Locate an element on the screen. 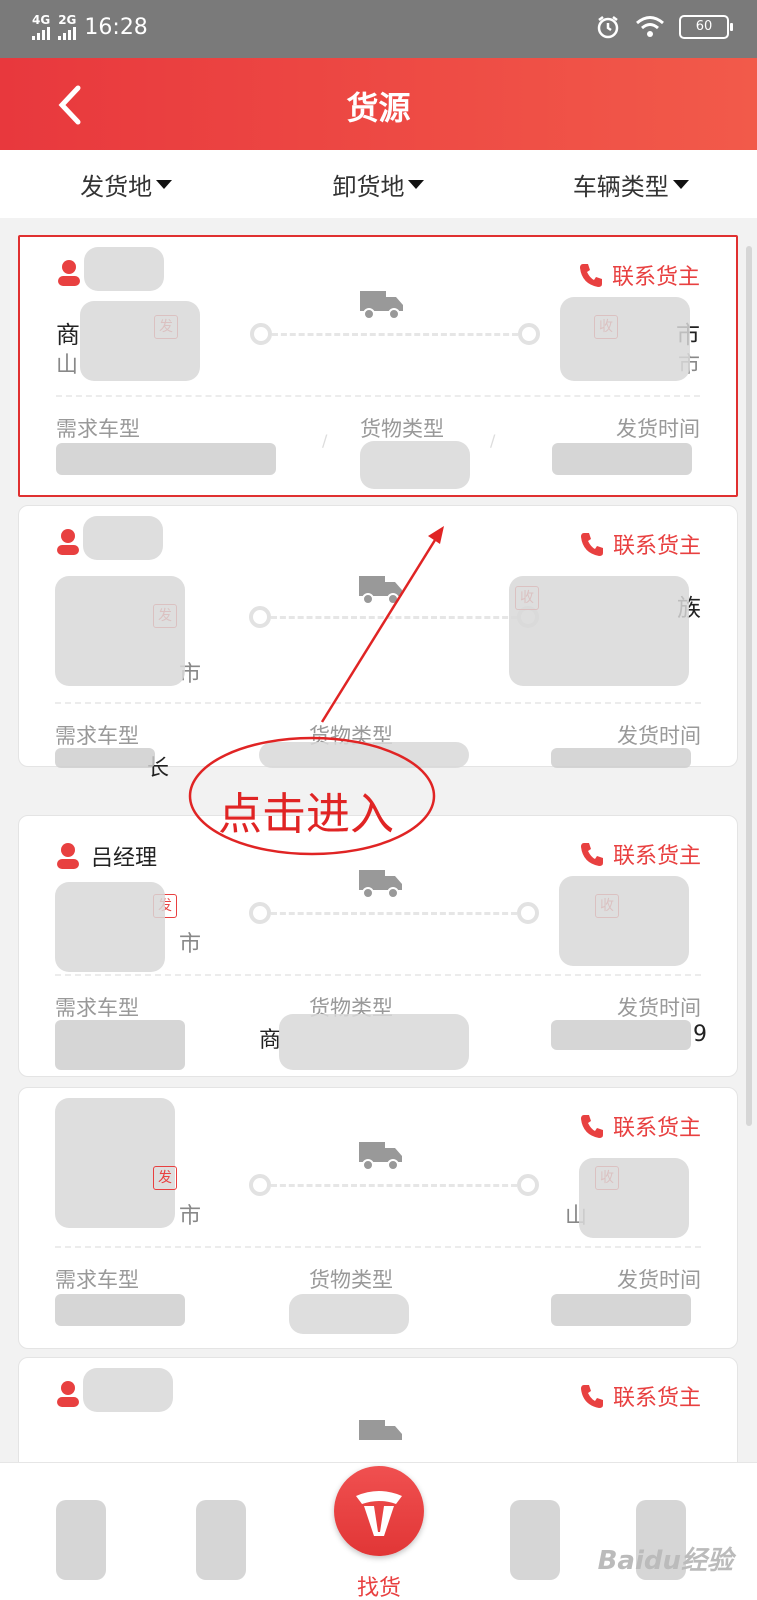 The image size is (757, 1600). filter-destination: 卸货地 is located at coordinates (378, 184).